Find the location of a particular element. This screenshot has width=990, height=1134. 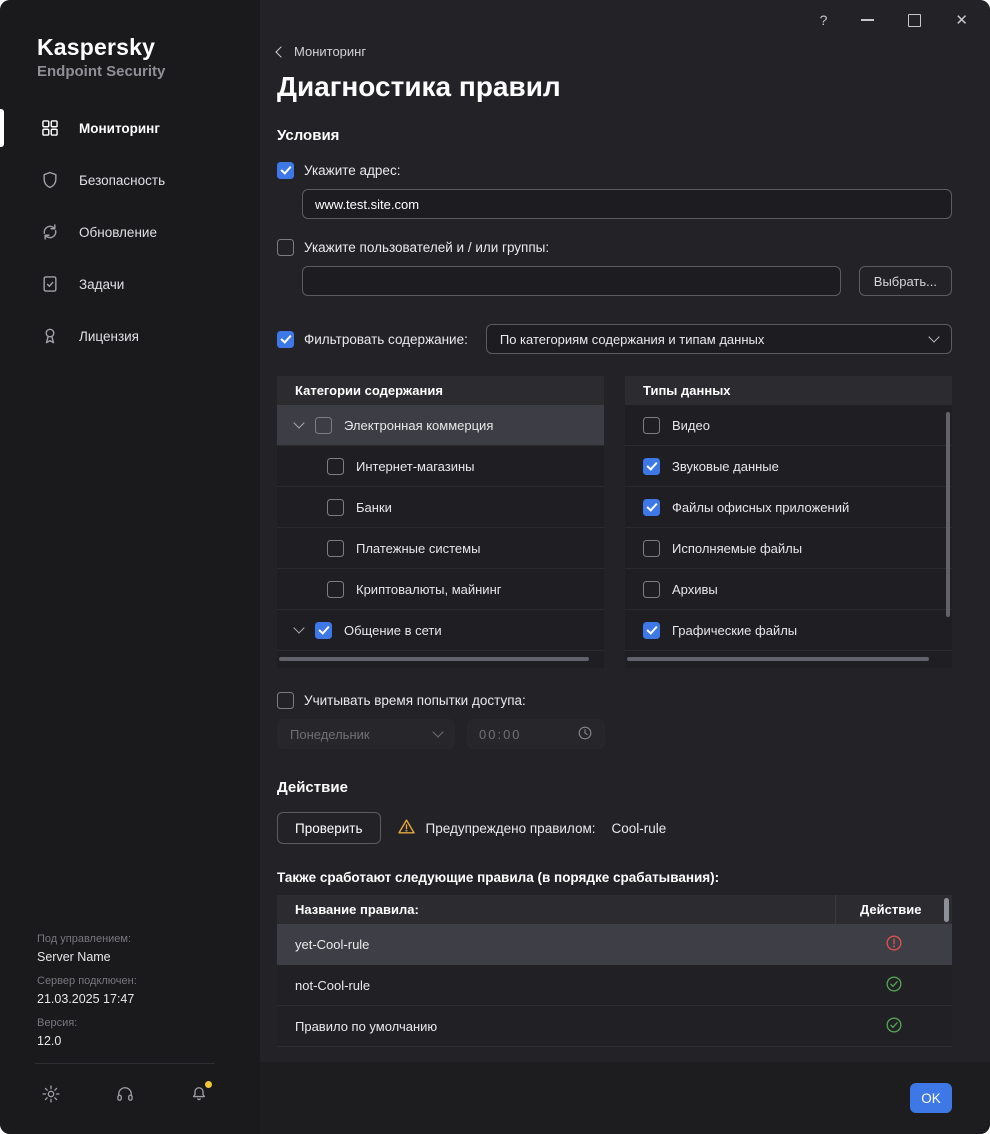

type-row: Файлы офисных приложений is located at coordinates (788, 507).